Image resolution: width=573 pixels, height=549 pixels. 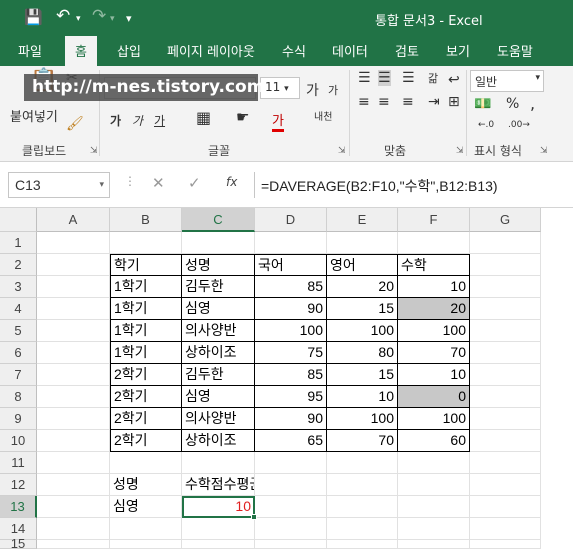 I want to click on table-header-cell: 성명, so click(x=218, y=265).